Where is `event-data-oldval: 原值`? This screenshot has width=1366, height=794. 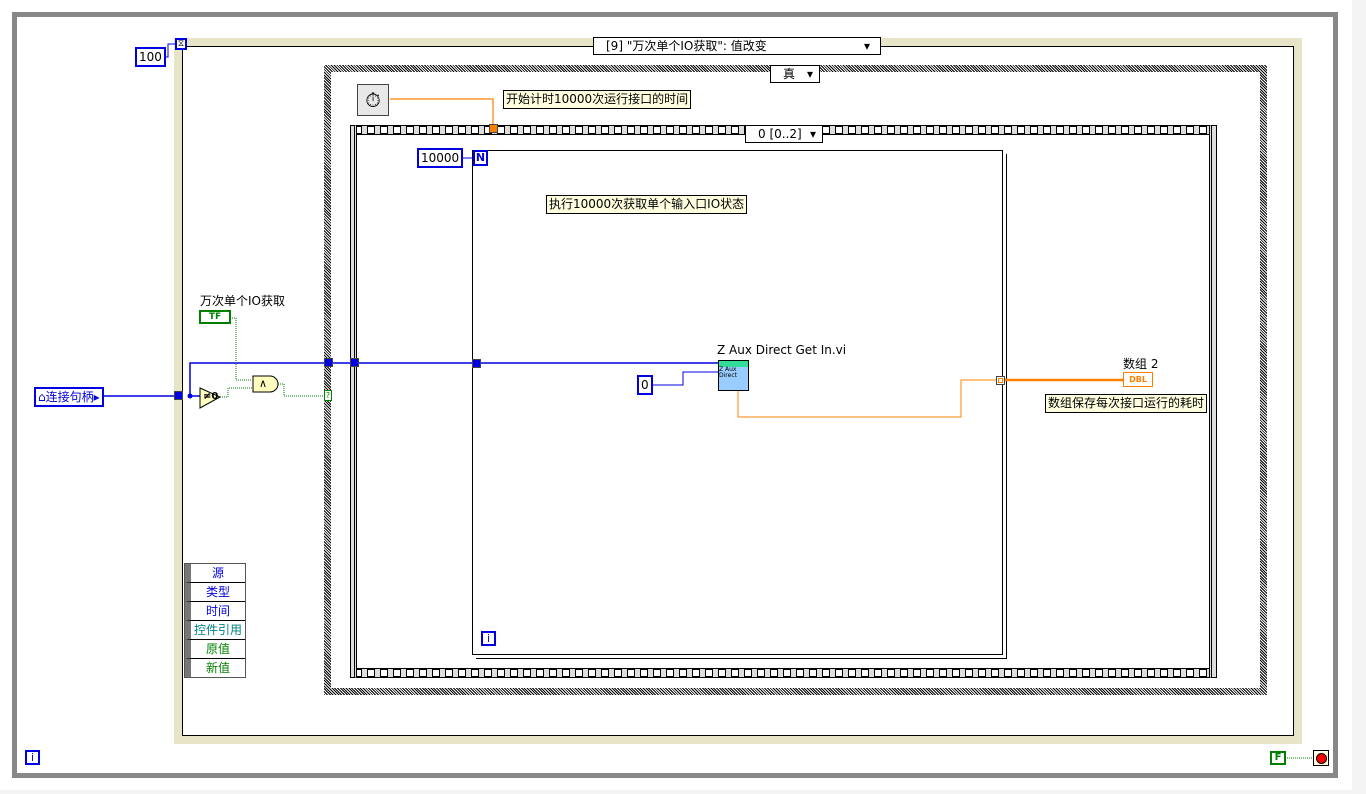
event-data-oldval: 原值 is located at coordinates (215, 649).